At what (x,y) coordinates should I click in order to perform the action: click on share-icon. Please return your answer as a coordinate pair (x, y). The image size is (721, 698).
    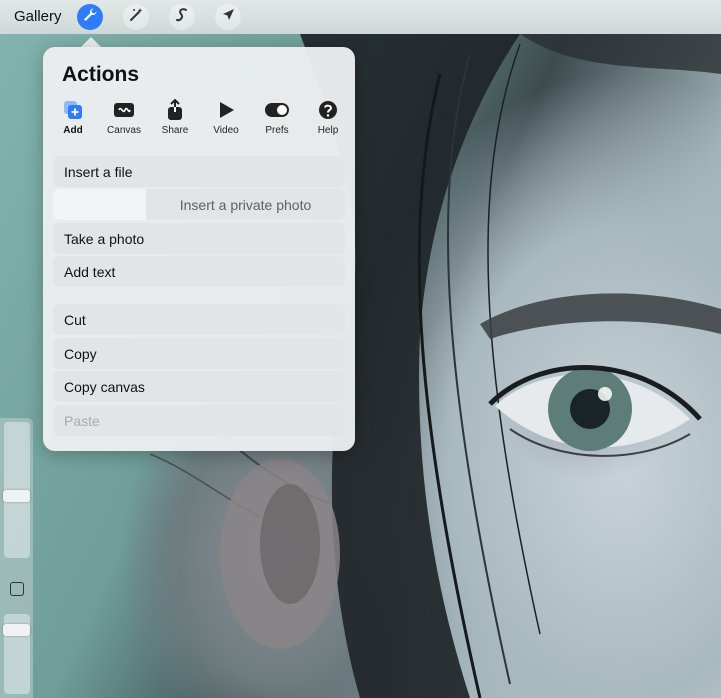
    Looking at the image, I should click on (175, 111).